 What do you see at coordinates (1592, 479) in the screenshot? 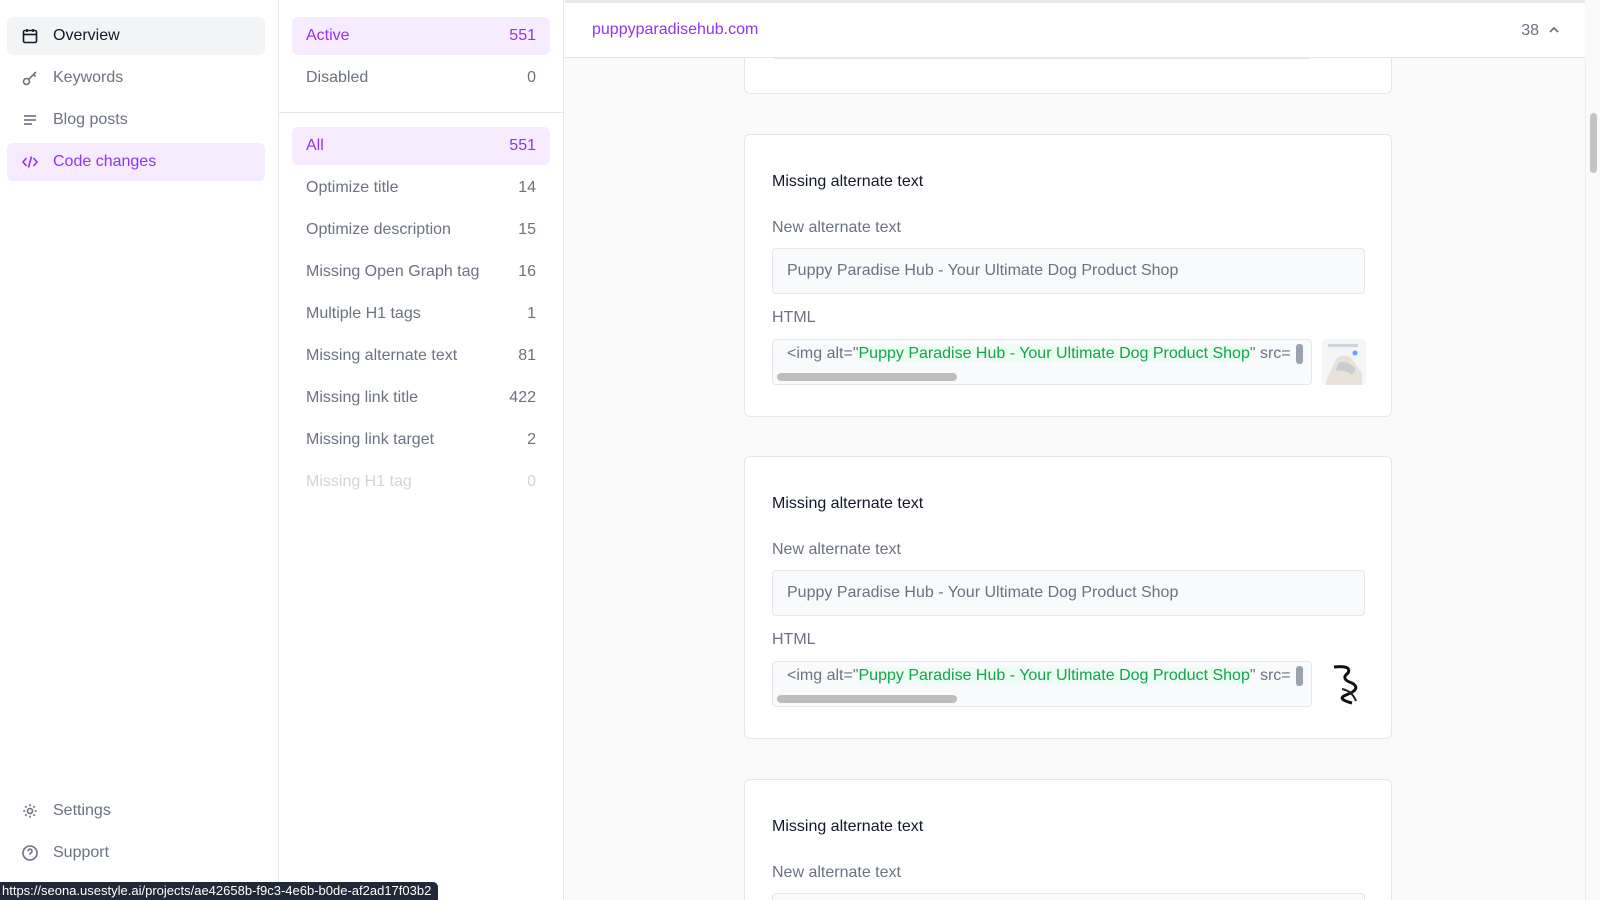
I see `page-scrollbar` at bounding box center [1592, 479].